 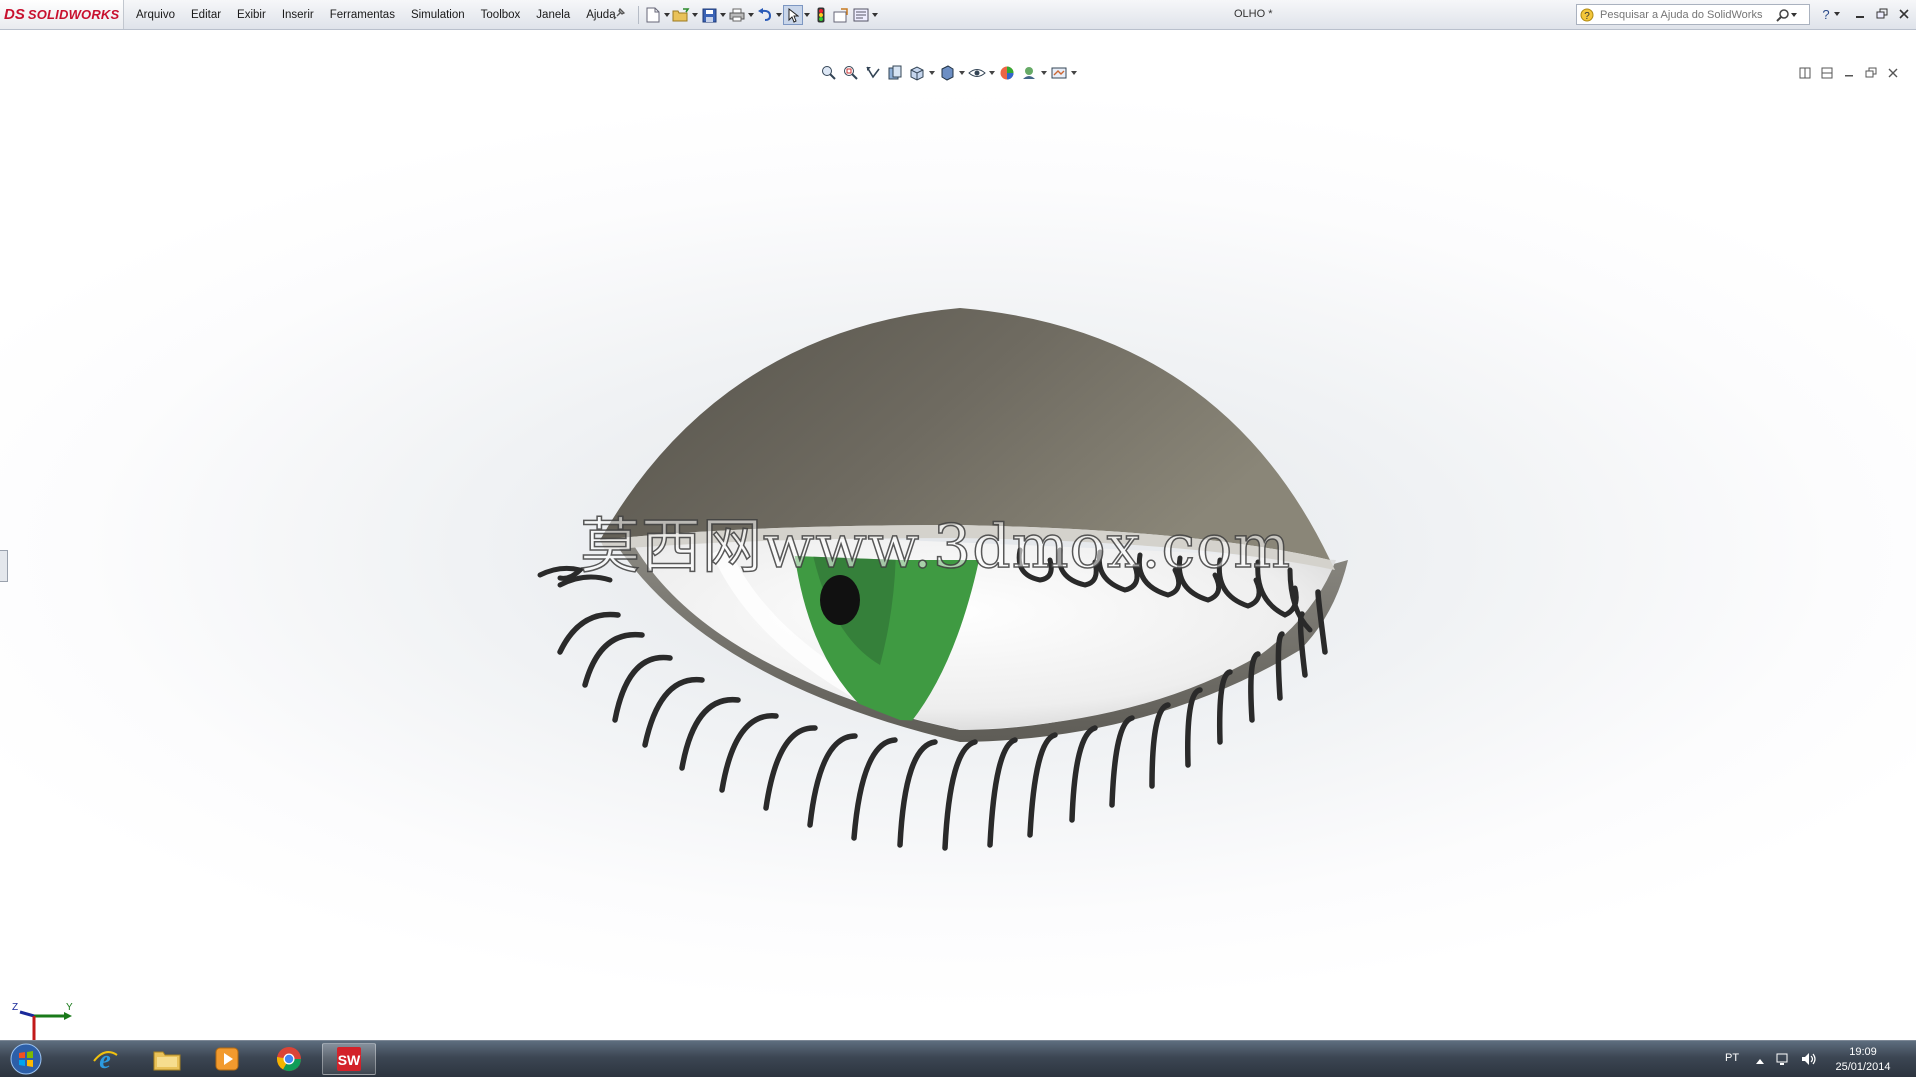 I want to click on search-icon, so click(x=1783, y=15).